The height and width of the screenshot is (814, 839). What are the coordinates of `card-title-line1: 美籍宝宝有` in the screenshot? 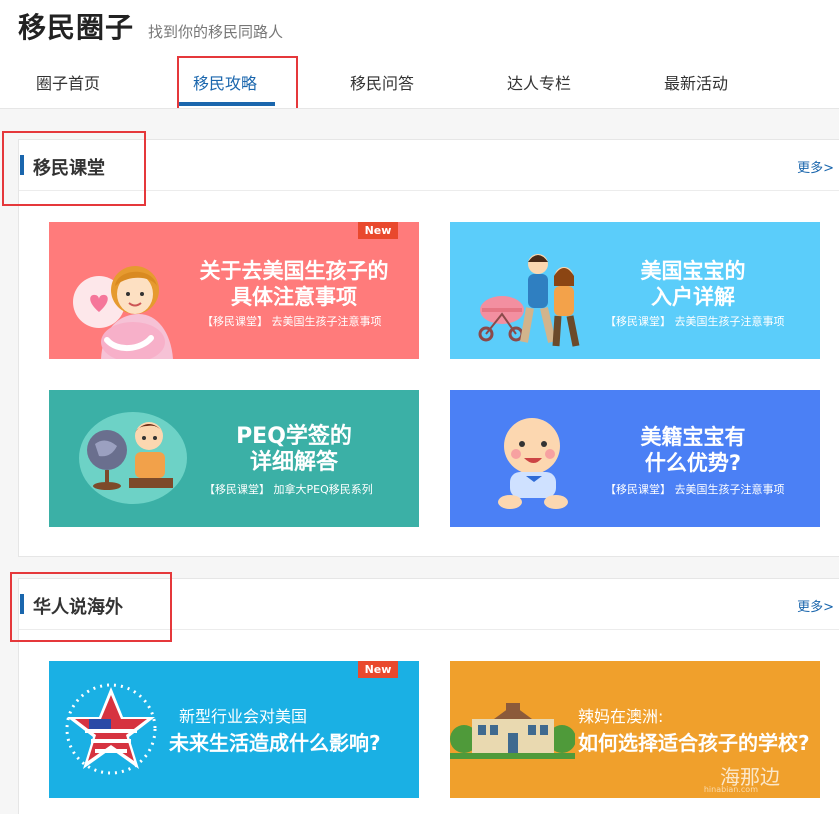 It's located at (693, 437).